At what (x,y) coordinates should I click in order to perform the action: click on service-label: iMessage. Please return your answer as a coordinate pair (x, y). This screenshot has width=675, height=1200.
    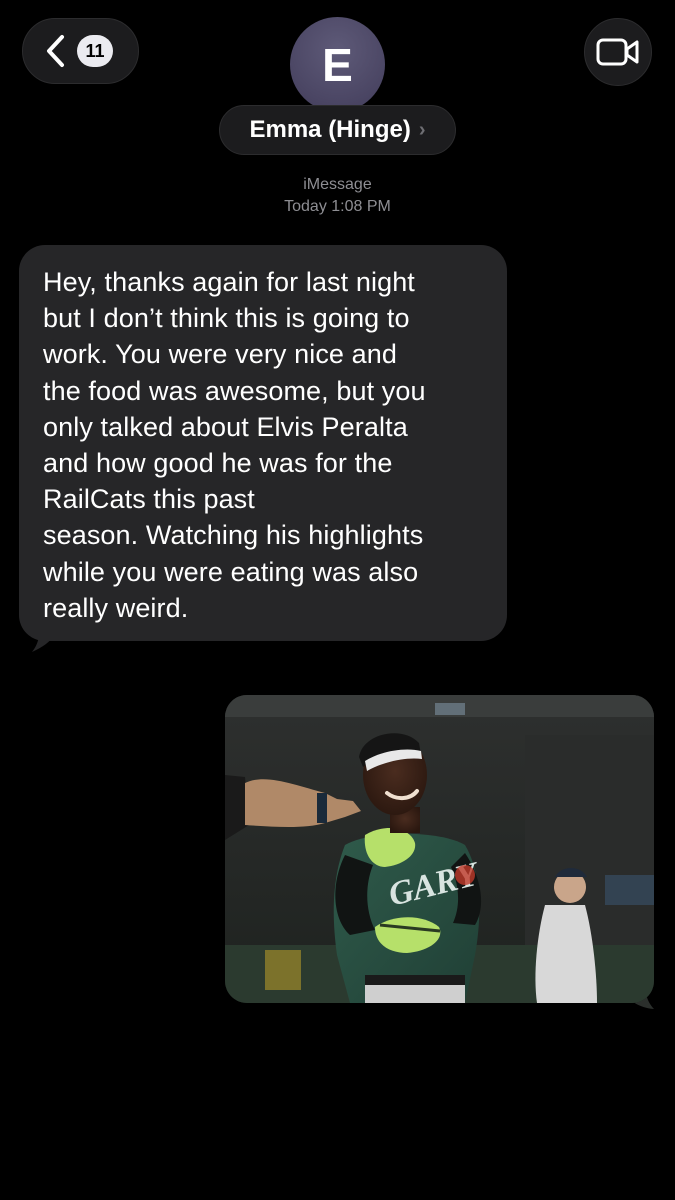
    Looking at the image, I should click on (337, 184).